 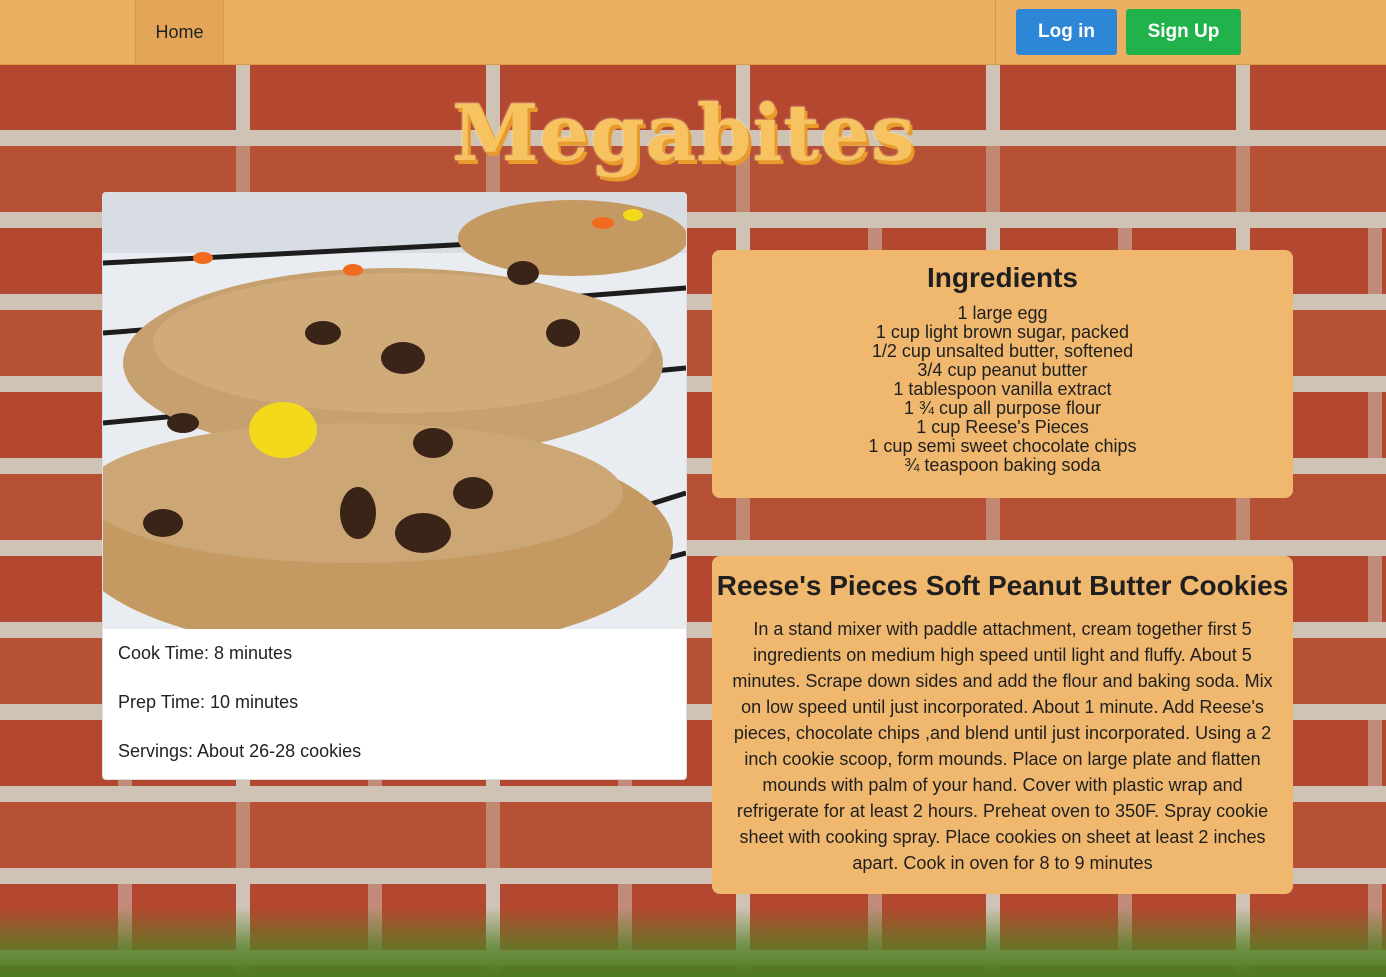 I want to click on ingredient-item: 1 cup Reese's Pieces, so click(x=1002, y=427).